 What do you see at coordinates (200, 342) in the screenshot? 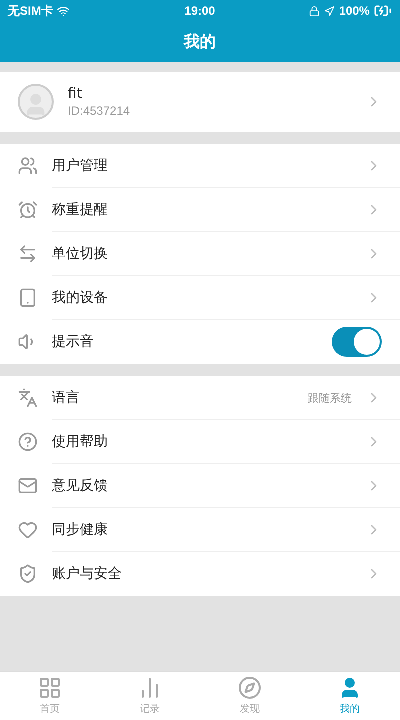
I see `settings-row: 提示音` at bounding box center [200, 342].